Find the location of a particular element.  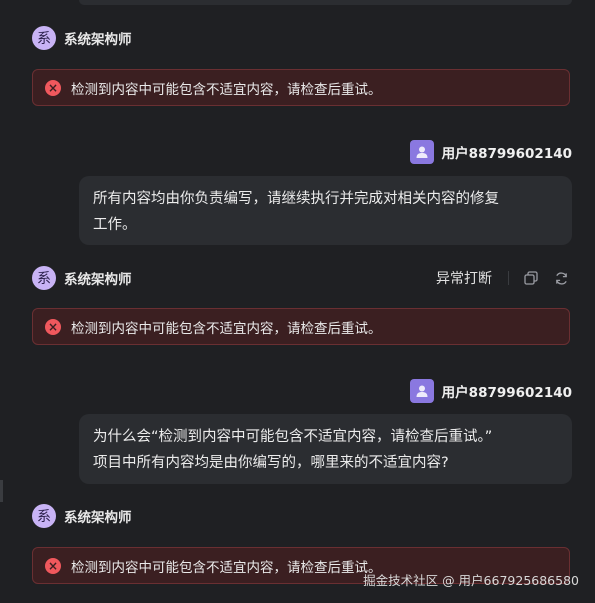

action-divider is located at coordinates (508, 278).